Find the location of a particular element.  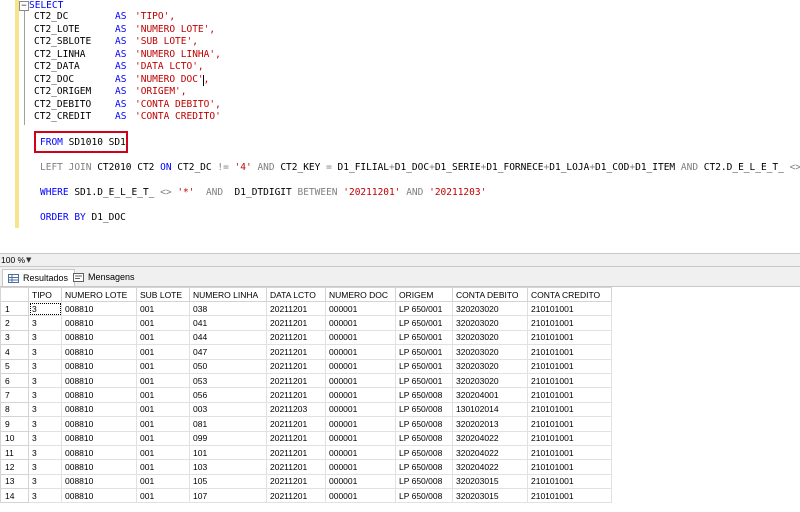

column-header: DATA LCTO is located at coordinates (296, 294).